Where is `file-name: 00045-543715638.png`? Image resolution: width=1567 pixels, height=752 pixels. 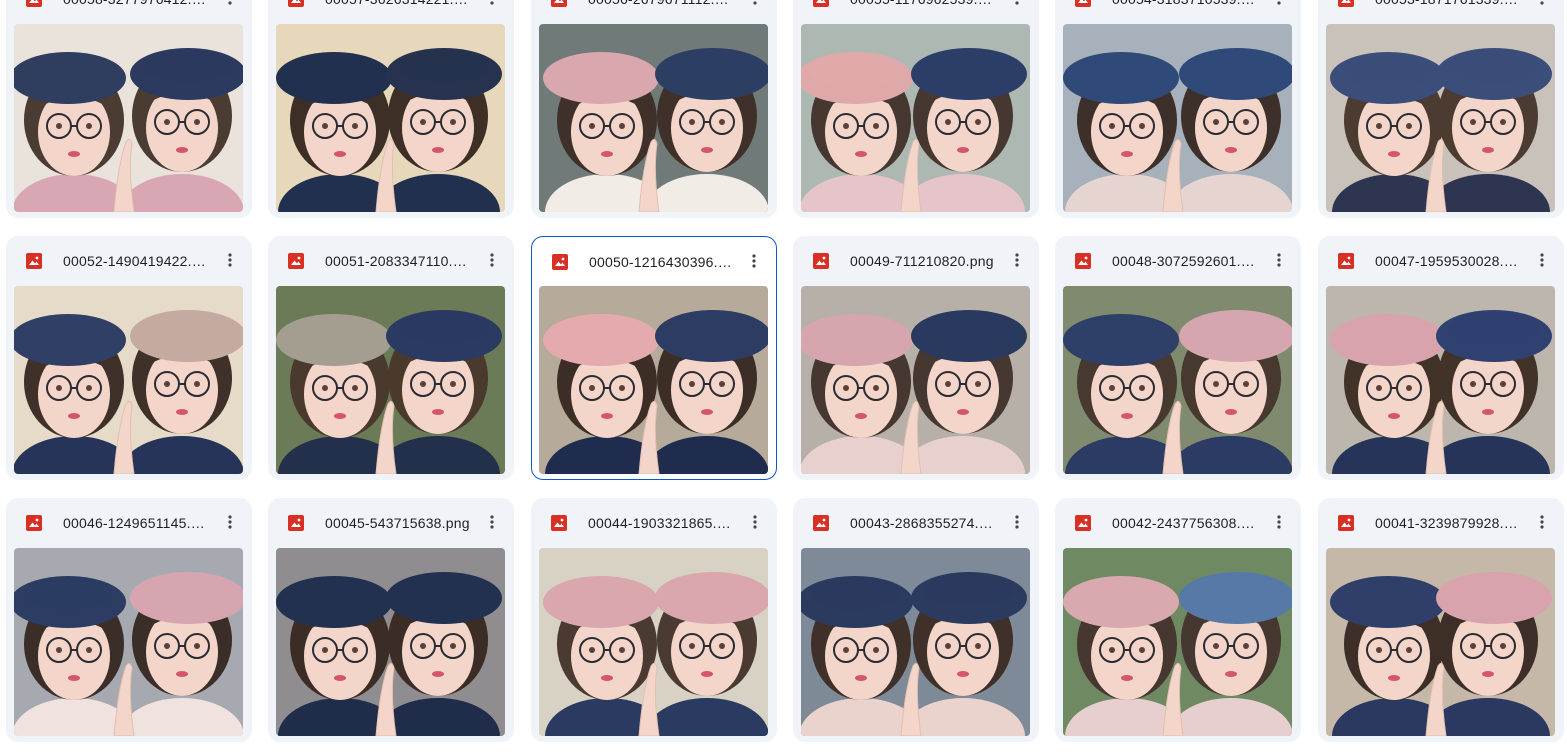
file-name: 00045-543715638.png is located at coordinates (397, 523).